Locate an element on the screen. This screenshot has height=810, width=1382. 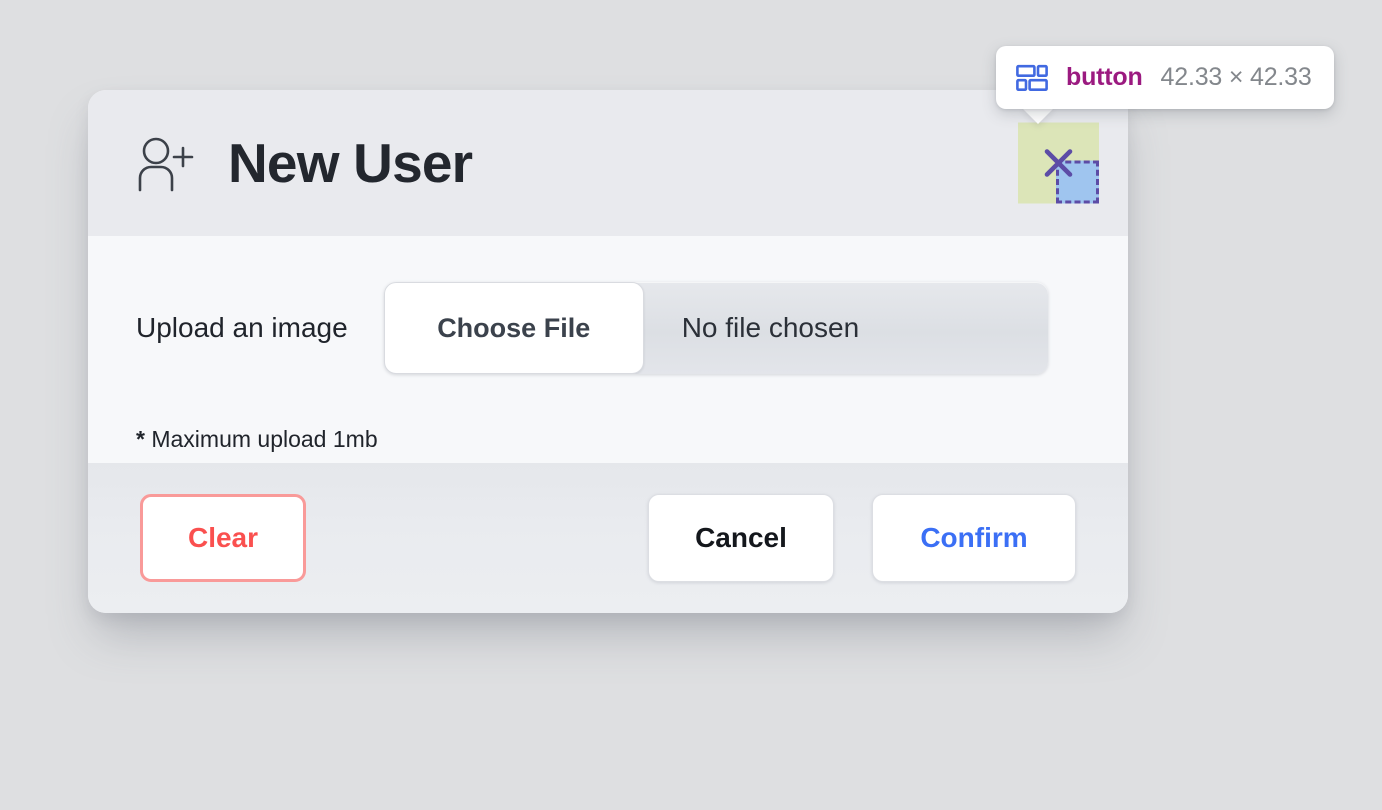
layout-blocks-icon is located at coordinates (1032, 78).